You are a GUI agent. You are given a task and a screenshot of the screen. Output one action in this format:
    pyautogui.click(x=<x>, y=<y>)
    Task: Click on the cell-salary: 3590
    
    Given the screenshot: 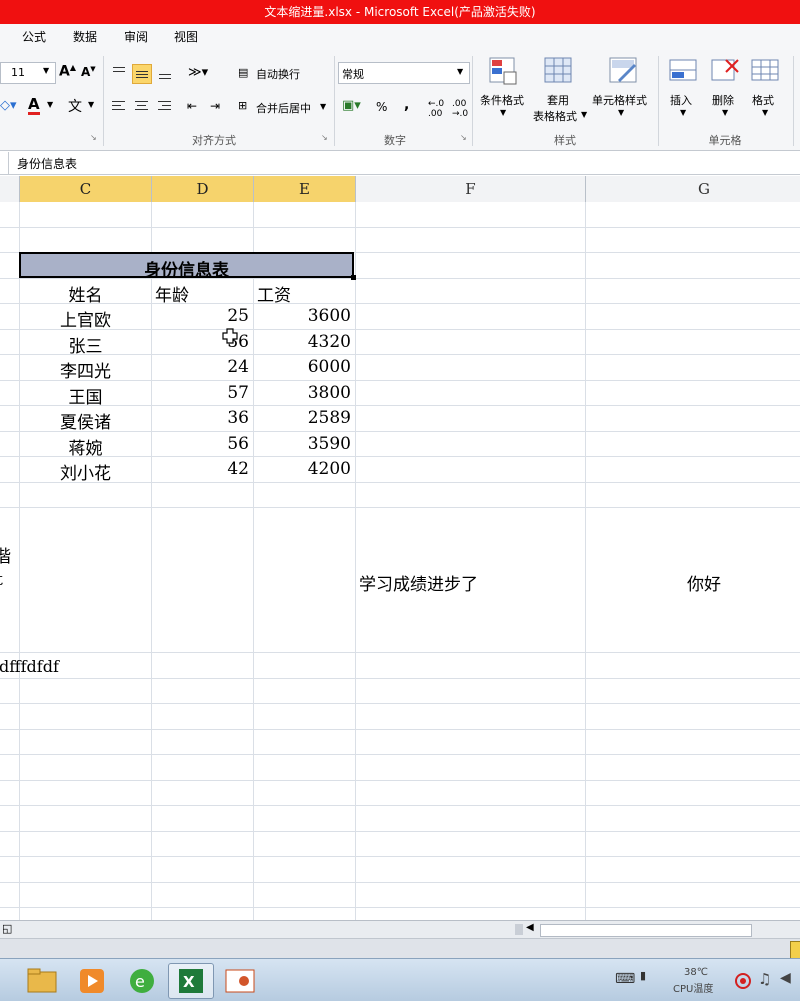 What is the action you would take?
    pyautogui.click(x=302, y=444)
    